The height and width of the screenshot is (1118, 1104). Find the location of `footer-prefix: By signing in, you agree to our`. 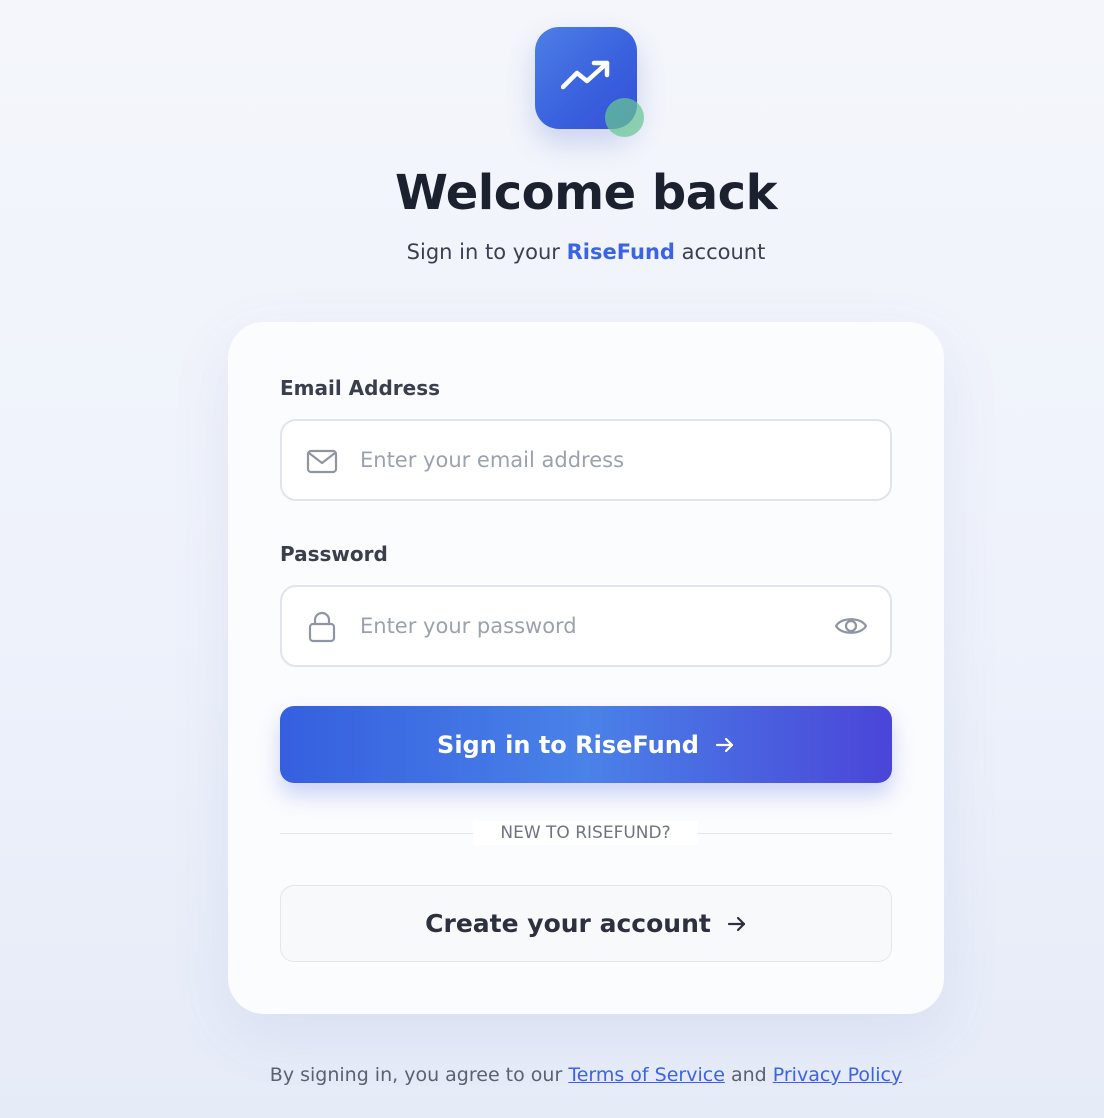

footer-prefix: By signing in, you agree to our is located at coordinates (416, 1075).